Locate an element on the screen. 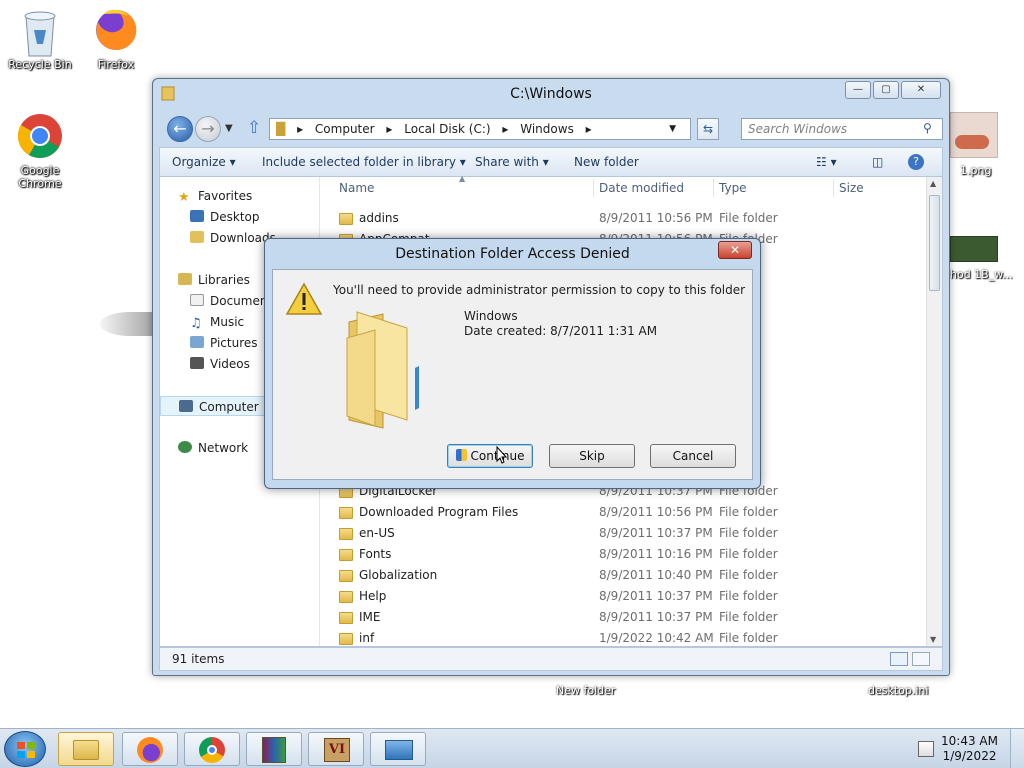 This screenshot has height=768, width=1024. breadcrumb-windows: Windows is located at coordinates (547, 129).